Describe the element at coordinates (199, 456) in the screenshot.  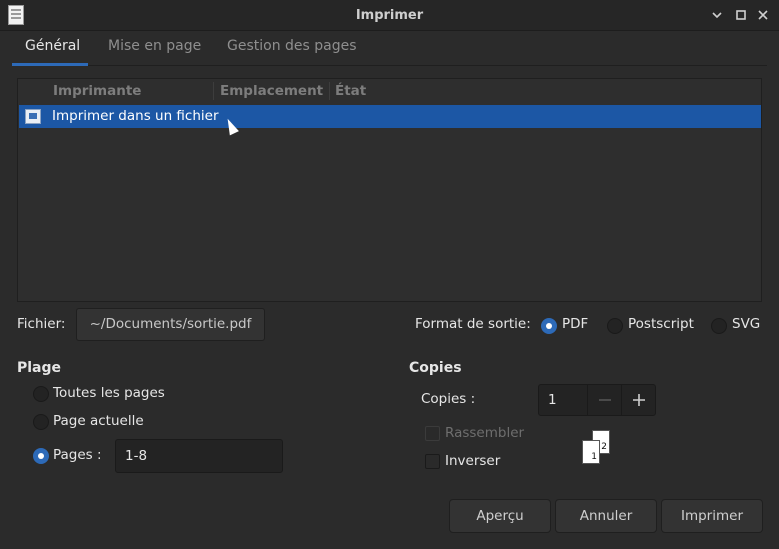
I see `pages-input: 1-8` at that location.